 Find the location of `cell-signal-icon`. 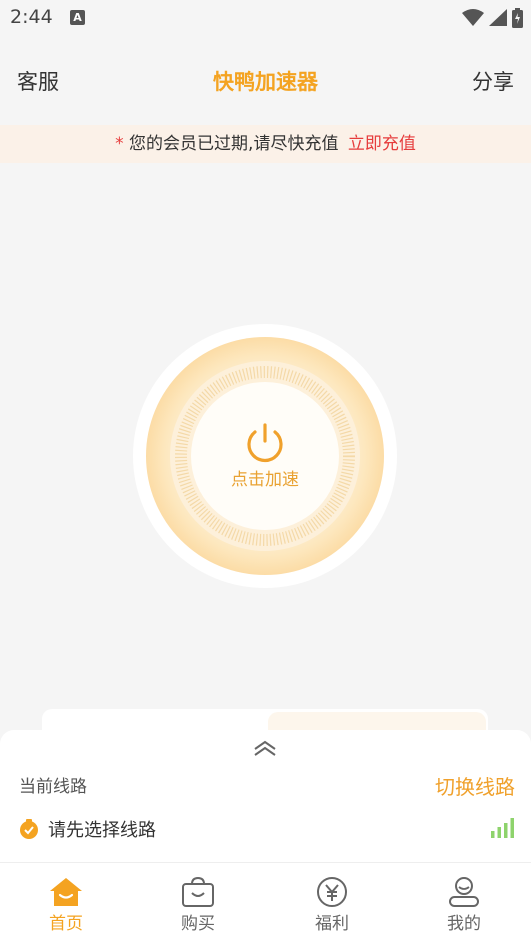

cell-signal-icon is located at coordinates (498, 17).